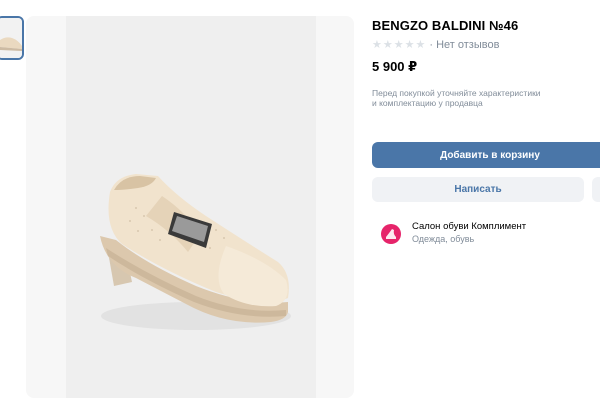  What do you see at coordinates (478, 189) in the screenshot?
I see `write-message-button: Написать` at bounding box center [478, 189].